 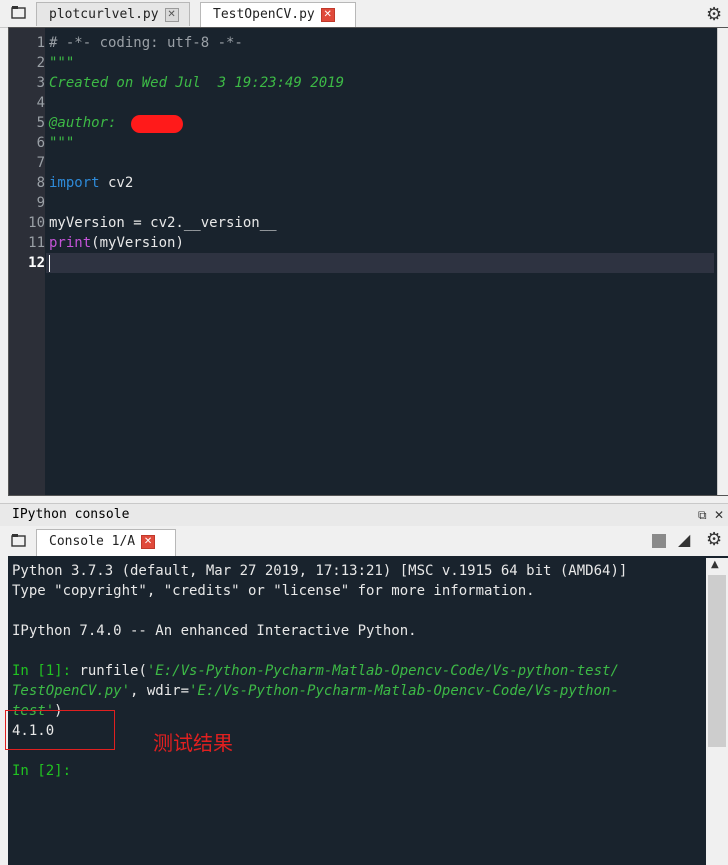 I want to click on current-line-highlight, so click(x=380, y=263).